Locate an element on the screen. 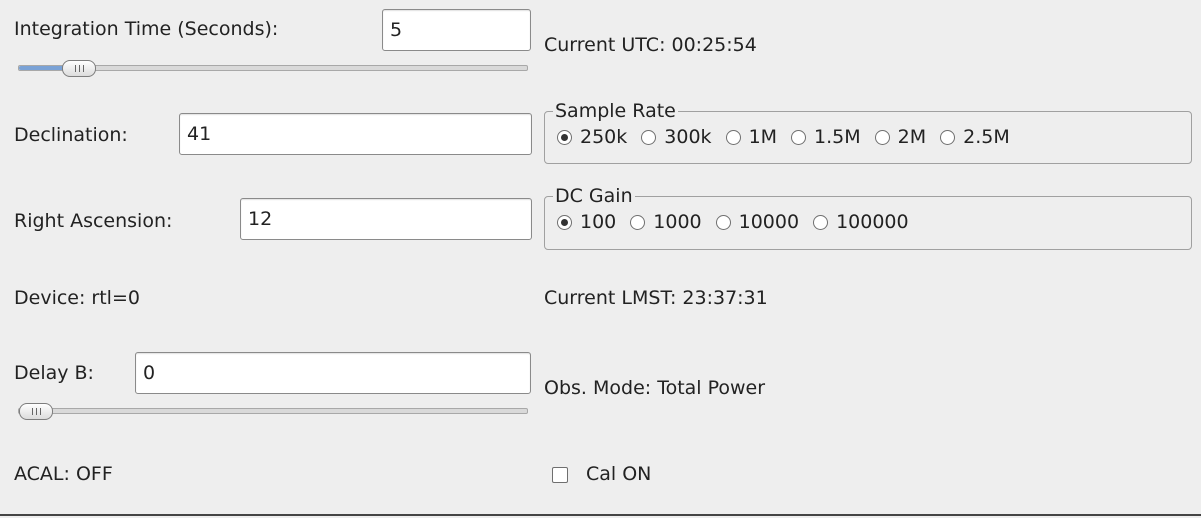 The height and width of the screenshot is (518, 1201). delay-b-input is located at coordinates (333, 373).